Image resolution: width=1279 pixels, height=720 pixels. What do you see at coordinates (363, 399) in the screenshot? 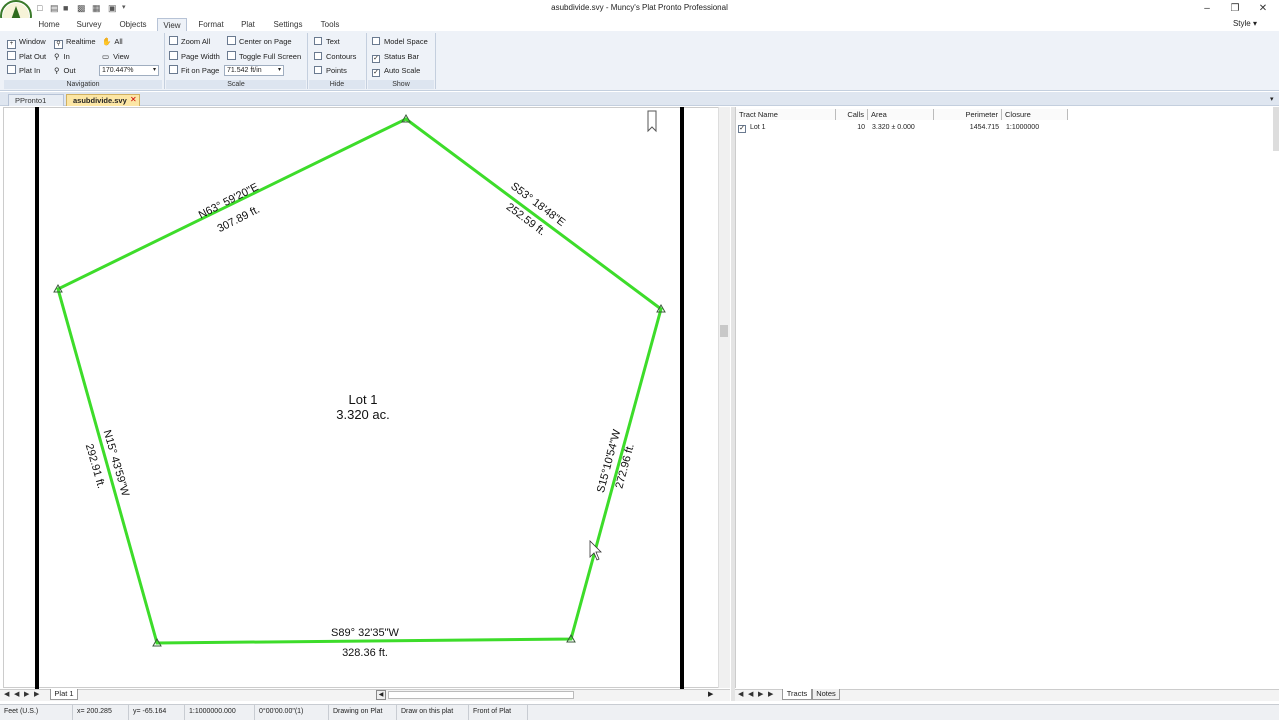
I see `lot-name-label: Lot 1` at bounding box center [363, 399].